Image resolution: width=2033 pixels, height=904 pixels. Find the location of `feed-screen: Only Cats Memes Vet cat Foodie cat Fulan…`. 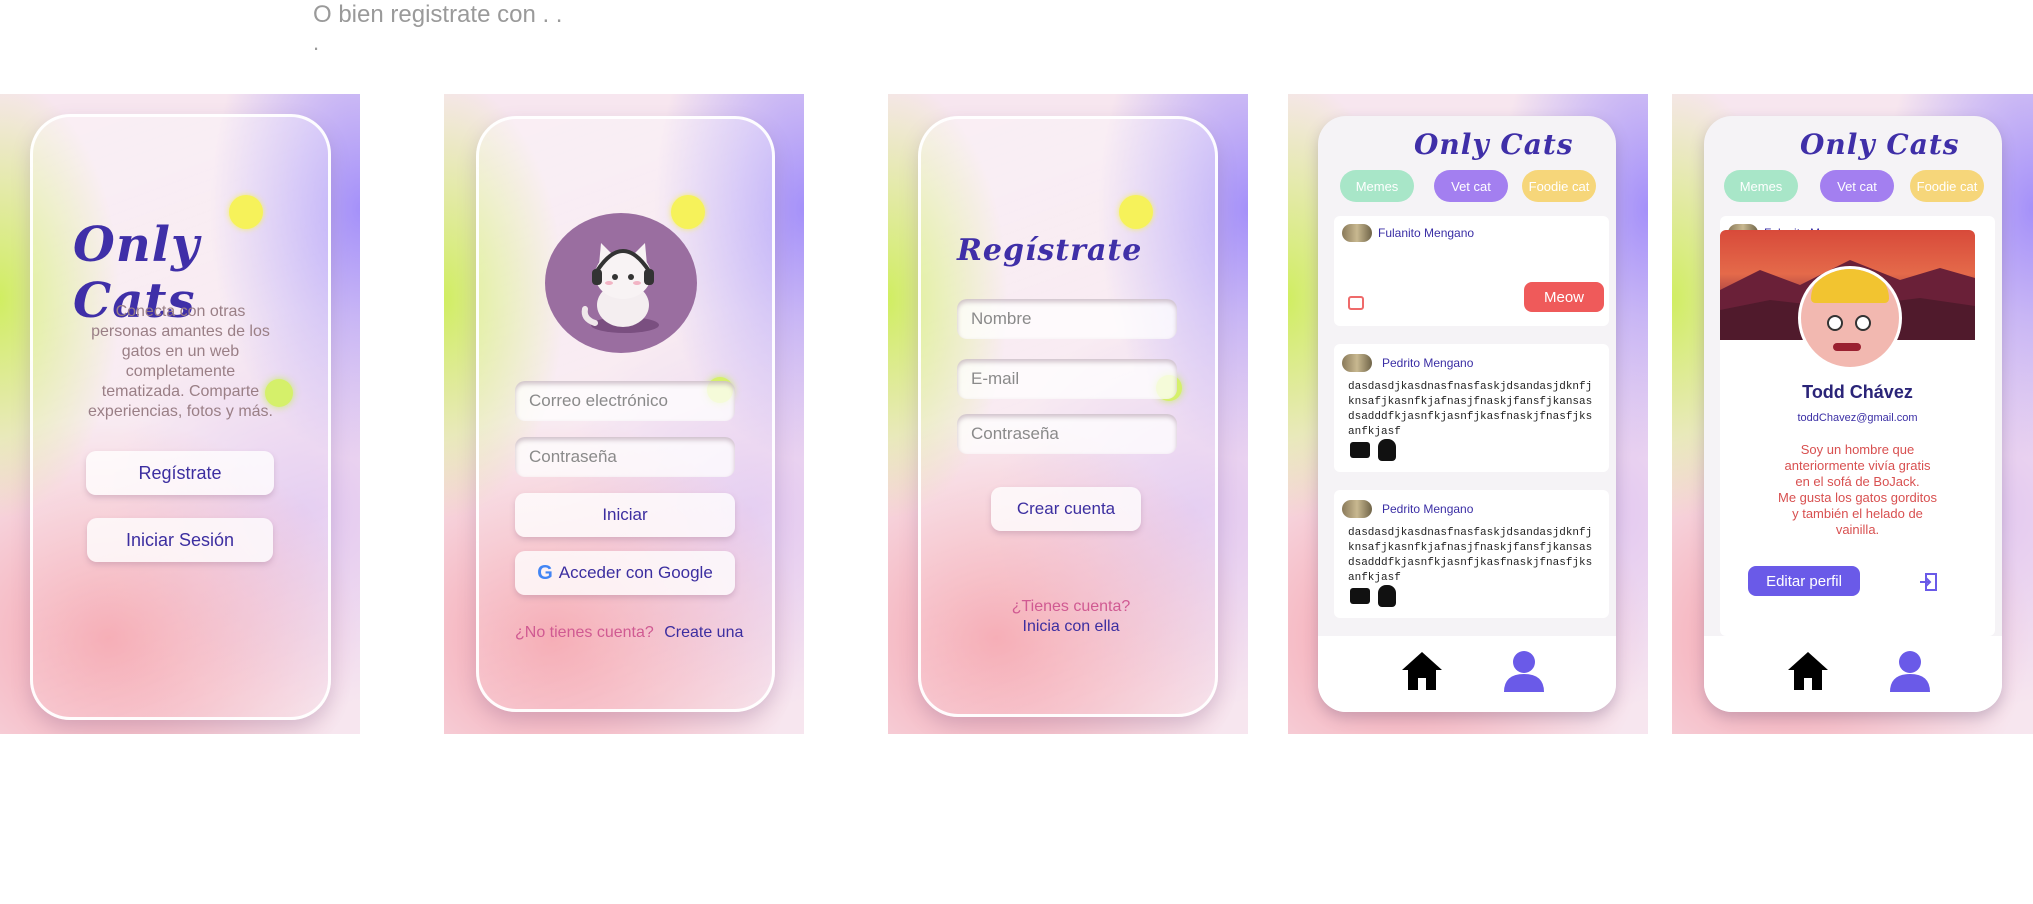

feed-screen: Only Cats Memes Vet cat Foodie cat Fulan… is located at coordinates (1468, 414).